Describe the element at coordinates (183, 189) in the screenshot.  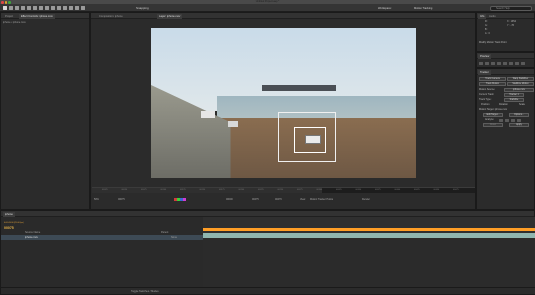
I see `ruler-tick-label: 00125` at that location.